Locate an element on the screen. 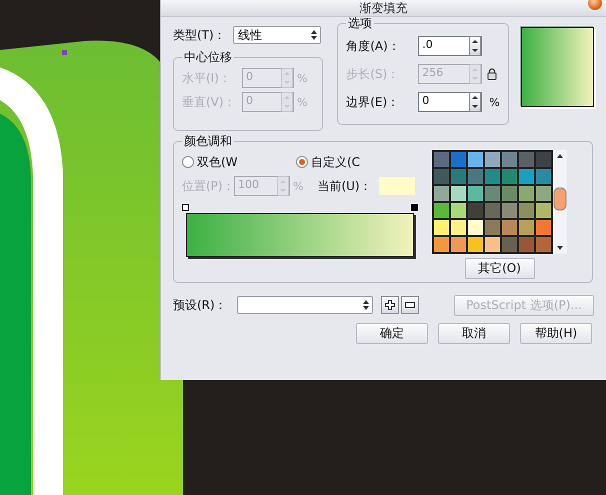 This screenshot has height=495, width=606. field-label: 水平(I)： is located at coordinates (207, 78).